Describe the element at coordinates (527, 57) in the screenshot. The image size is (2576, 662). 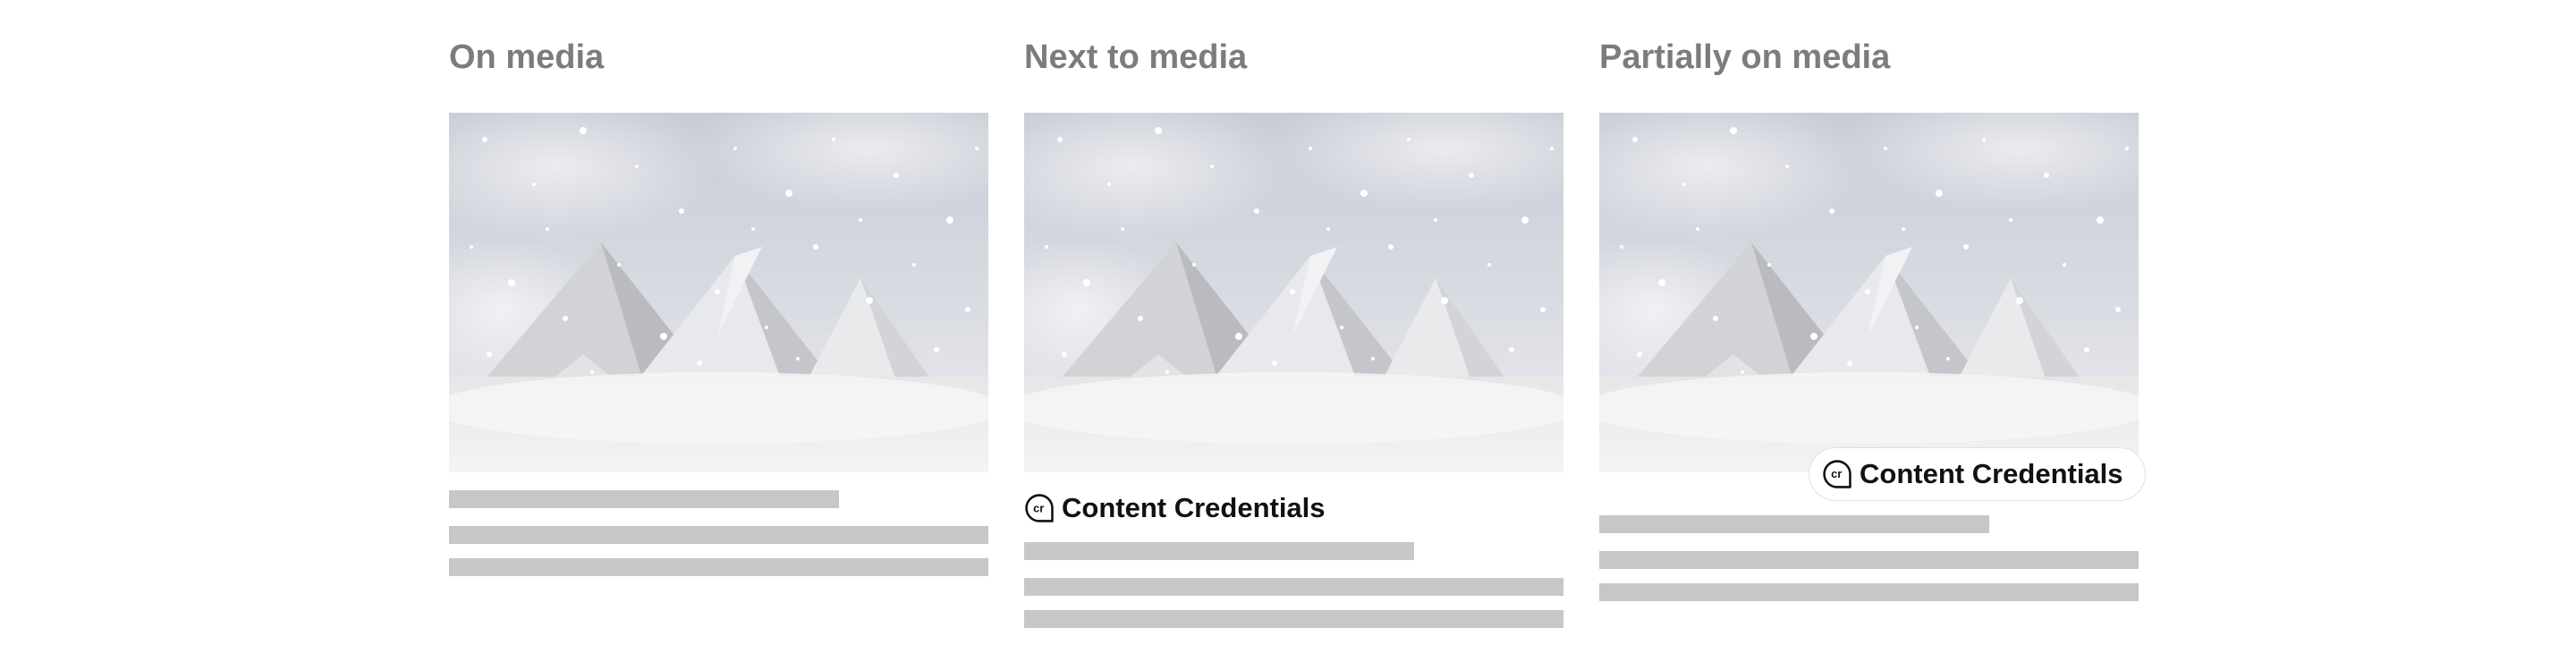
I see `section-heading: On media` at that location.